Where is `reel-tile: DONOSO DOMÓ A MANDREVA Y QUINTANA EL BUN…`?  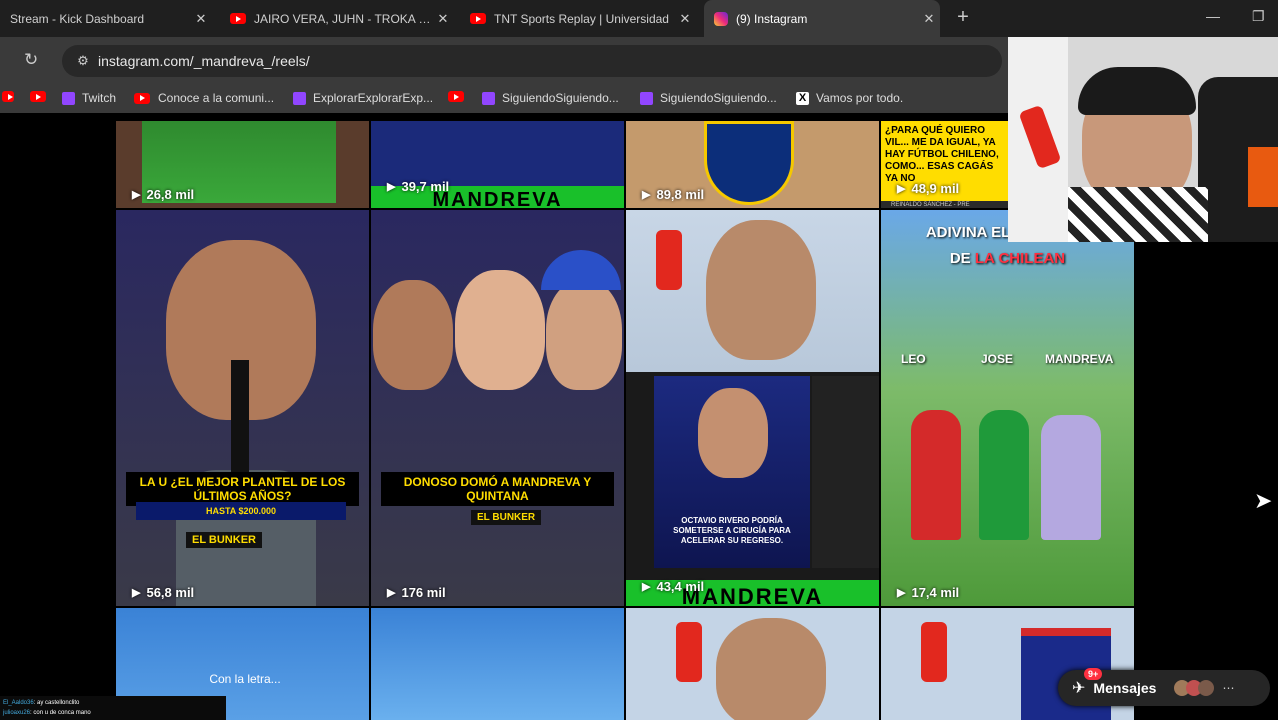
reel-tile: DONOSO DOMÓ A MANDREVA Y QUINTANA EL BUN… is located at coordinates (497, 408).